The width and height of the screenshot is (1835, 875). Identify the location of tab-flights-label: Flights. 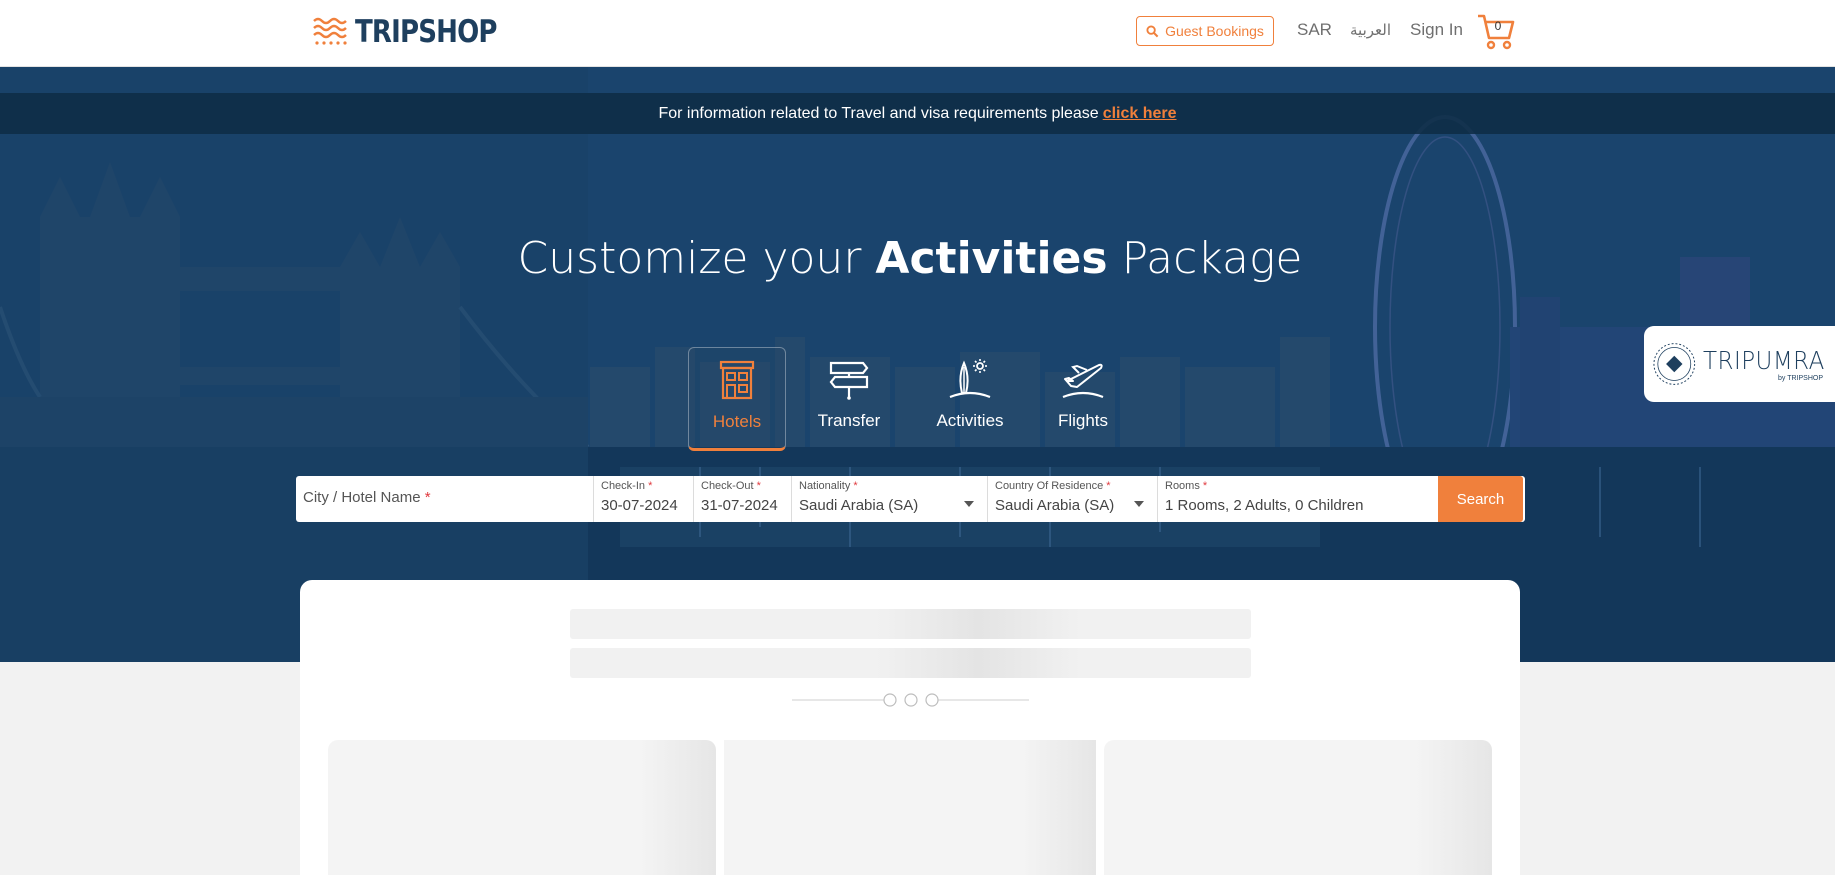
(1083, 420).